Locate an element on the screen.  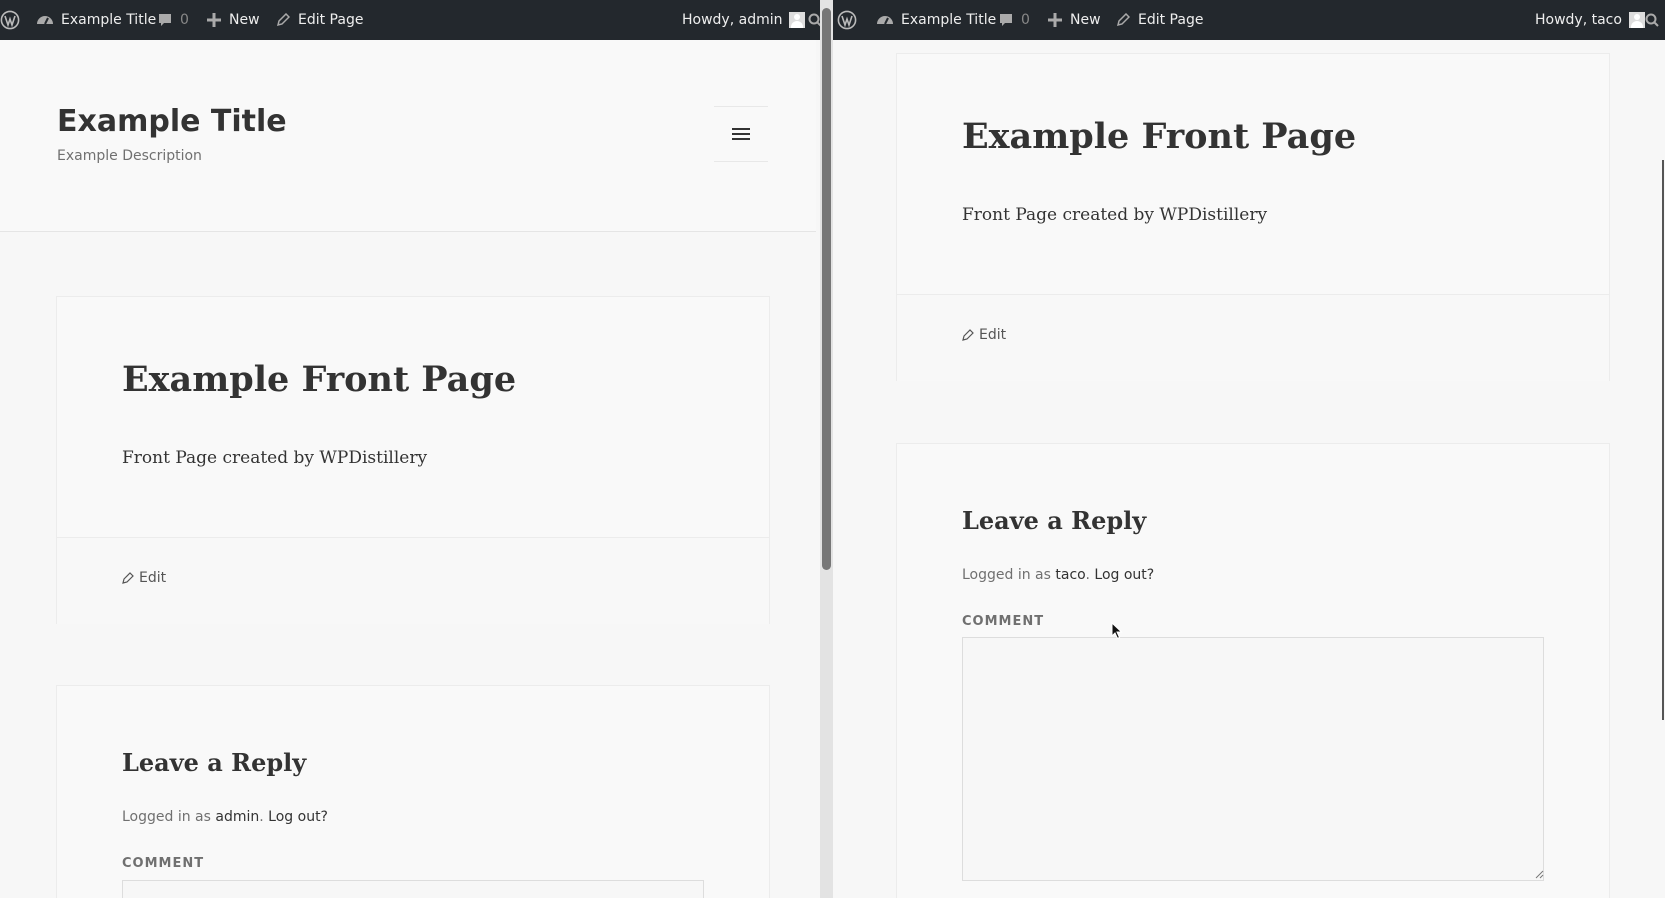
menu-icon is located at coordinates (741, 134).